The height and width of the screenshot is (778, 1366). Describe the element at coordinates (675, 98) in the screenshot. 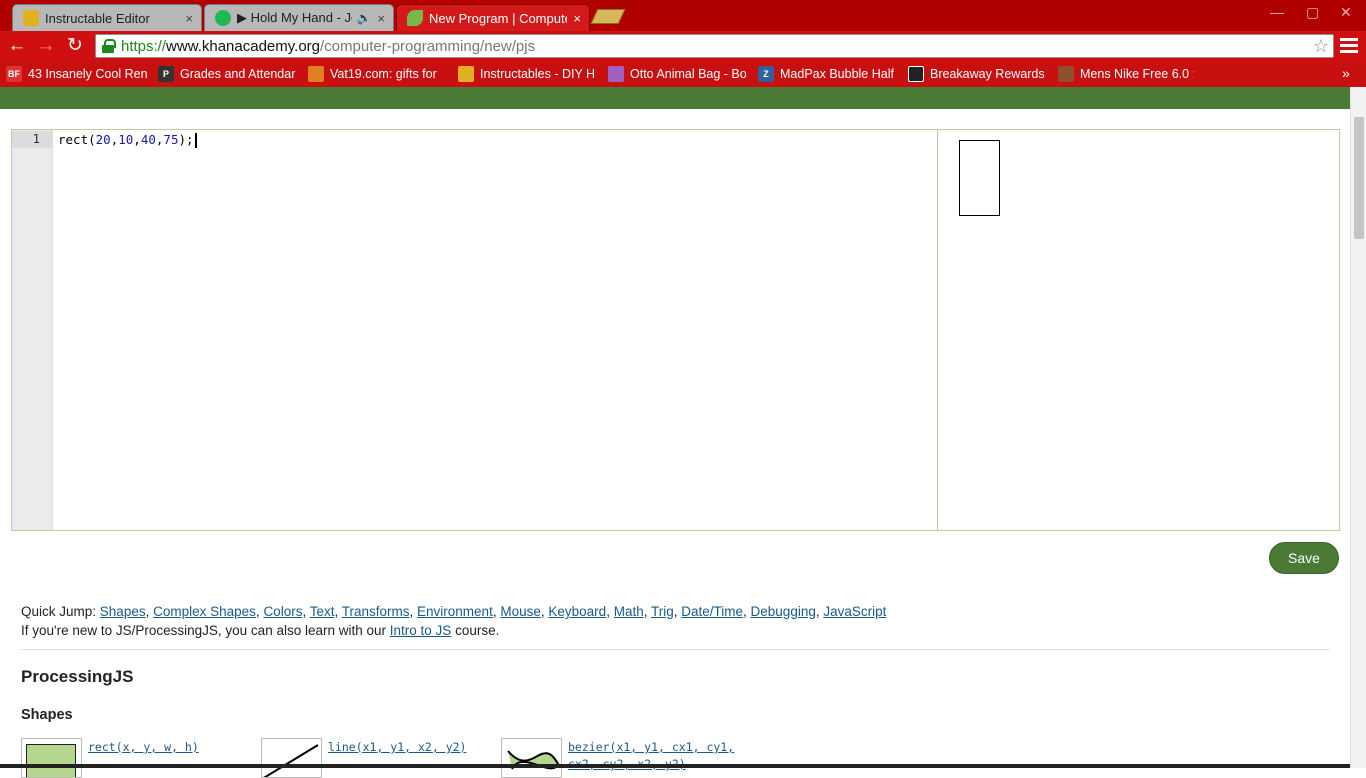

I see `site-header-bar` at that location.